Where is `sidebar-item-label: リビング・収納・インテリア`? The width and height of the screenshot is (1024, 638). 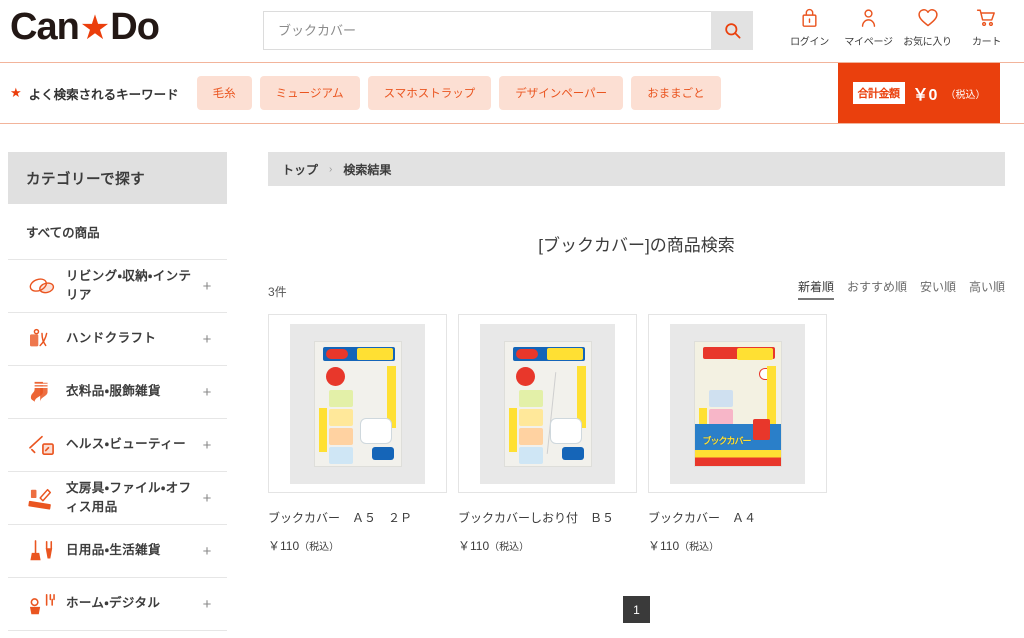
sidebar-item-label: リビング・収納・インテリア is located at coordinates (129, 285).